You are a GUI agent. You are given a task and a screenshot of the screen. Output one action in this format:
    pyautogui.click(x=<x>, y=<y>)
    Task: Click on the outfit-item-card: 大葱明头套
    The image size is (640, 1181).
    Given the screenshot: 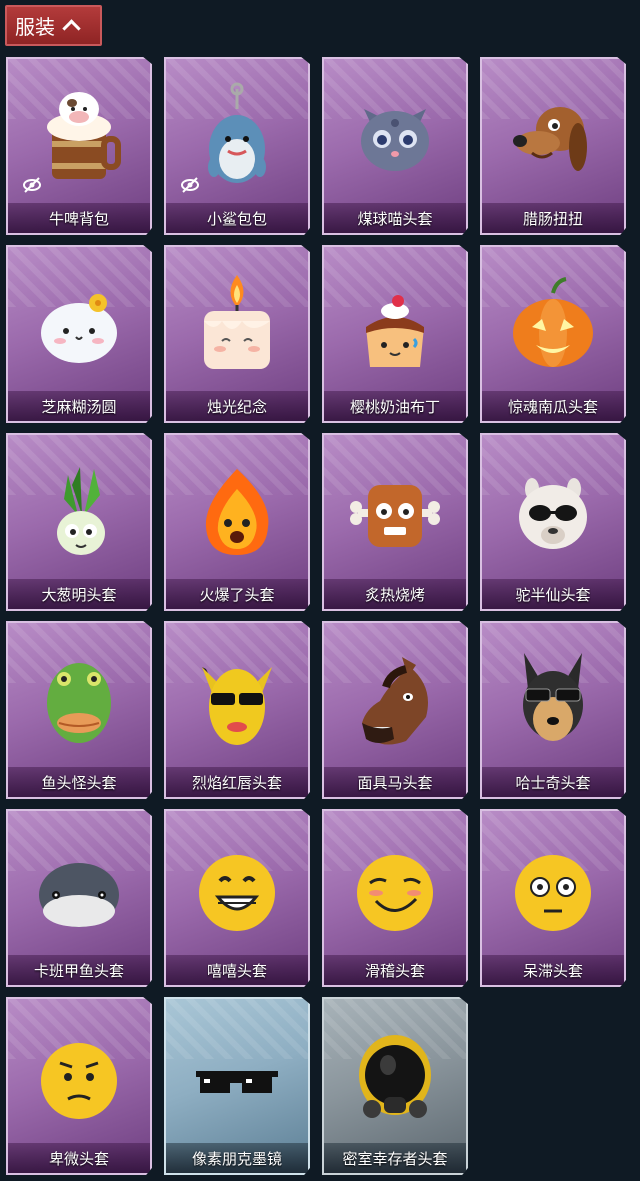 What is the action you would take?
    pyautogui.click(x=79, y=522)
    